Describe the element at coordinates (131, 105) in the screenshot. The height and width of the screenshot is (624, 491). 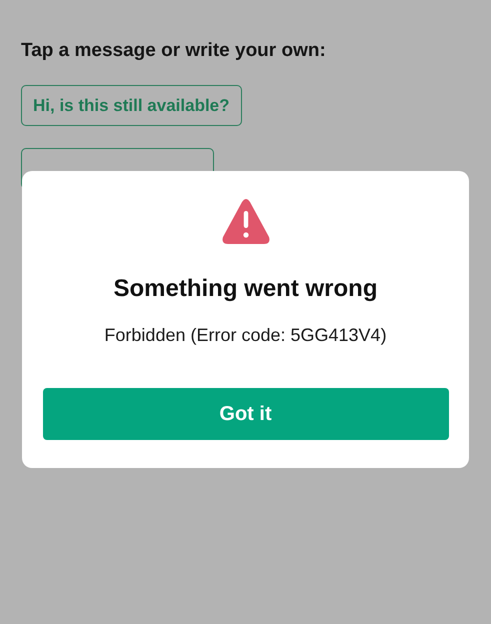
I see `quick-reply-button: Hi, is this still available?` at that location.